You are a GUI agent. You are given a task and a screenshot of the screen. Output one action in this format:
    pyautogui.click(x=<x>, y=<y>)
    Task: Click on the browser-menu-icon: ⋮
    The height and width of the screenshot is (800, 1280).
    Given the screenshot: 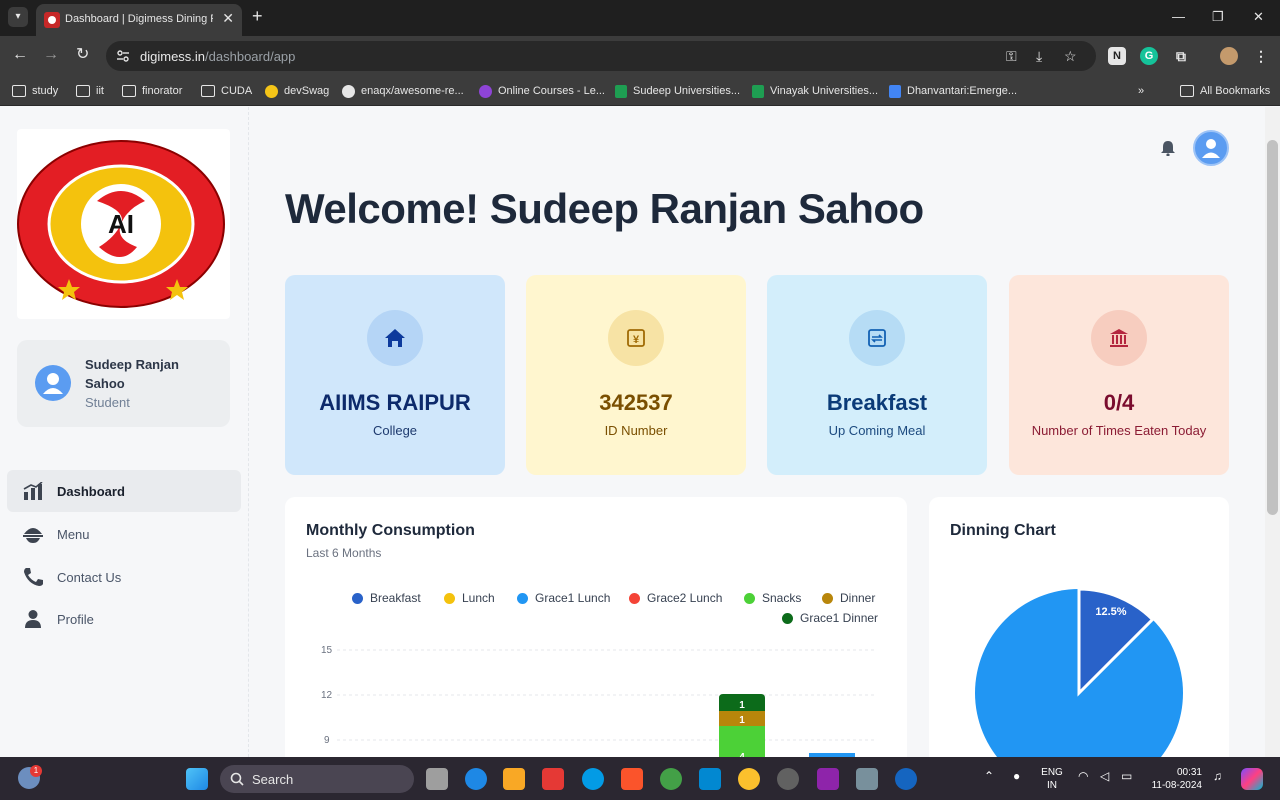 What is the action you would take?
    pyautogui.click(x=1261, y=56)
    